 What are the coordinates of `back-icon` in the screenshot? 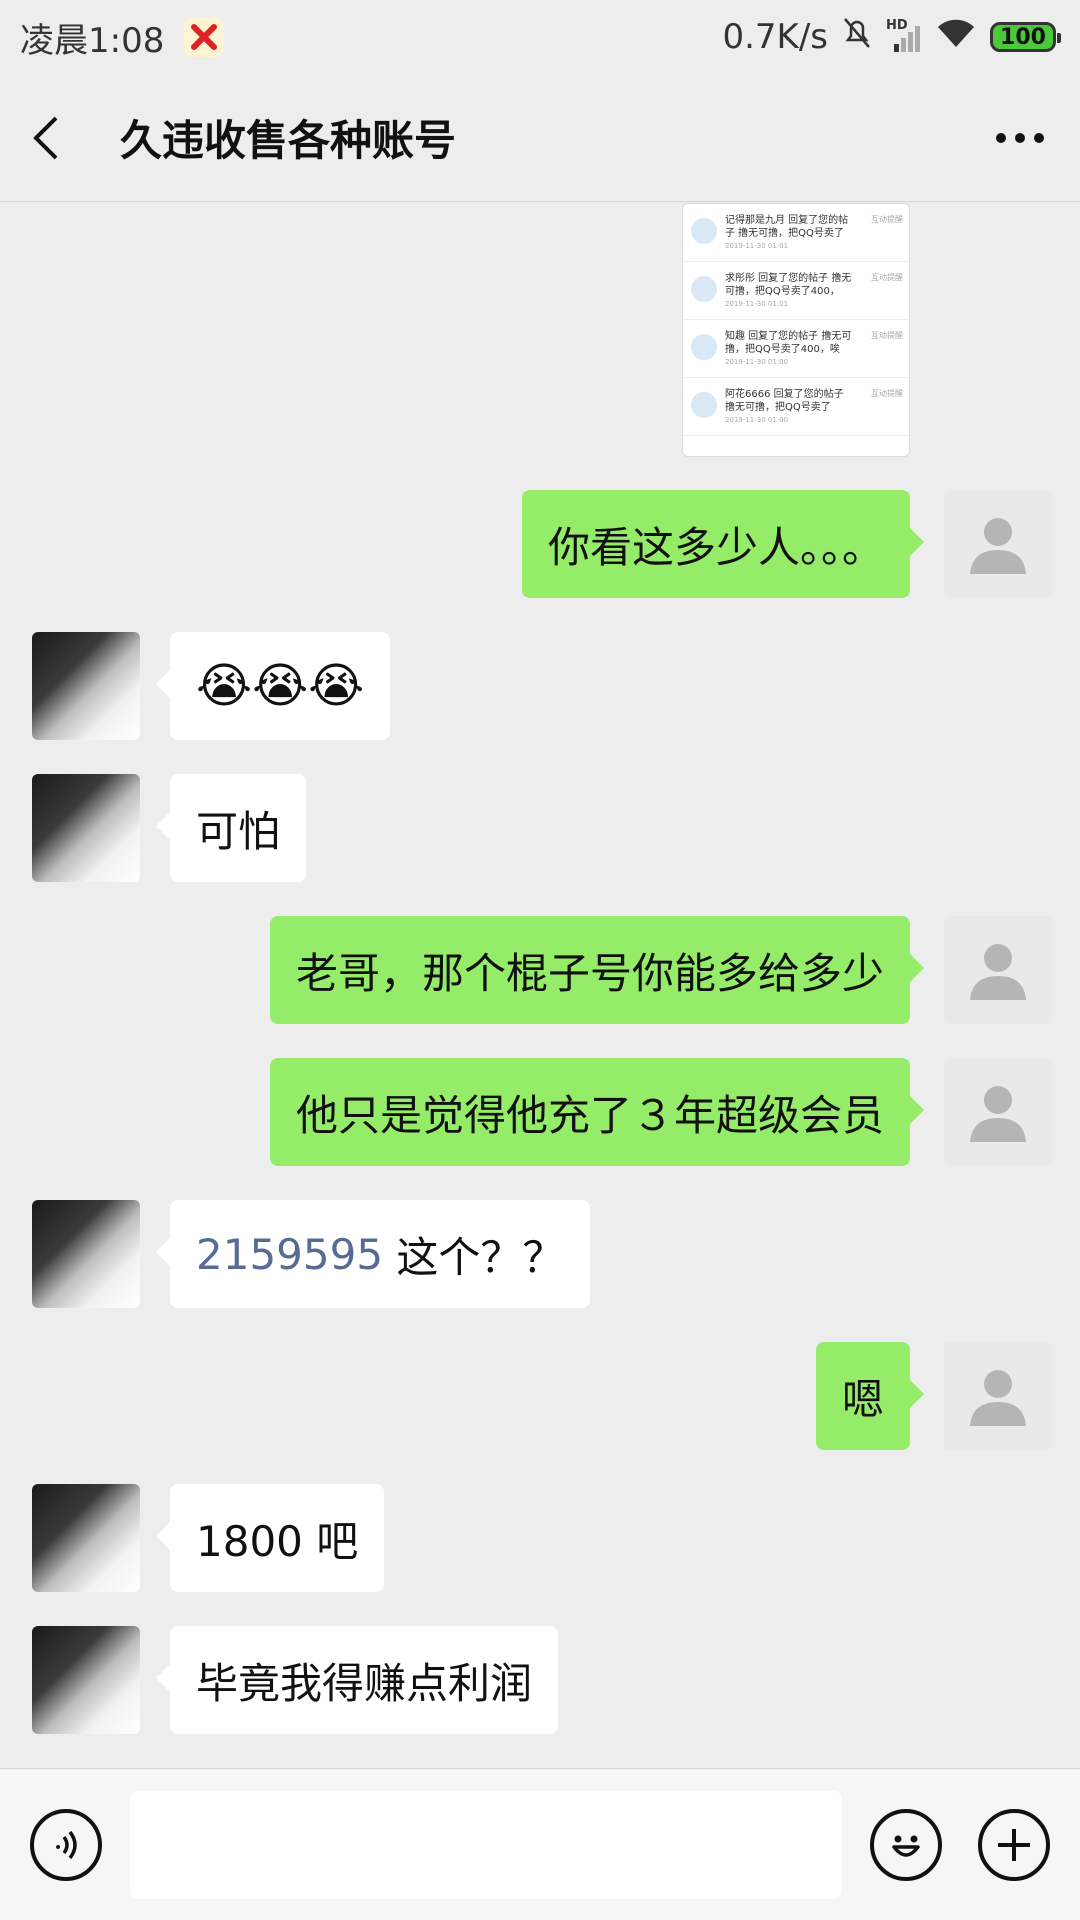 It's located at (55, 138).